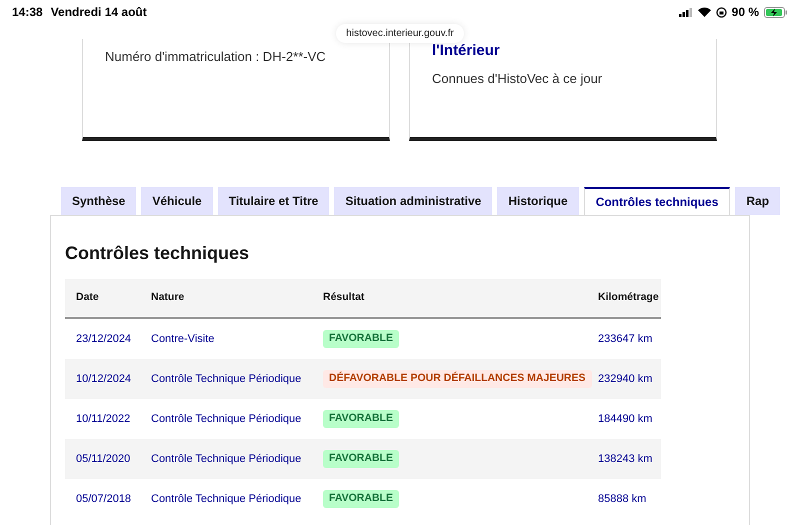 This screenshot has width=800, height=525. What do you see at coordinates (177, 201) in the screenshot?
I see `tab: Véhicule` at bounding box center [177, 201].